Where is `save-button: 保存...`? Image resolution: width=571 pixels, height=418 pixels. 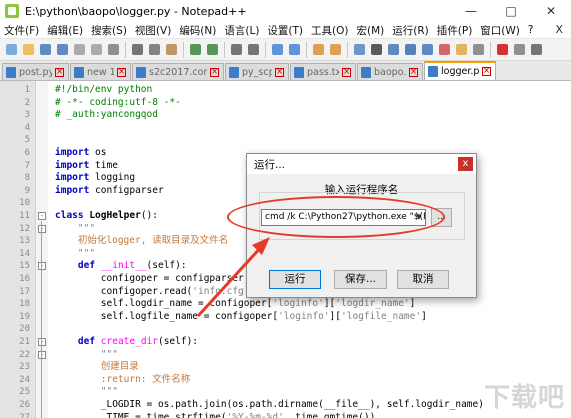 save-button: 保存... is located at coordinates (360, 279).